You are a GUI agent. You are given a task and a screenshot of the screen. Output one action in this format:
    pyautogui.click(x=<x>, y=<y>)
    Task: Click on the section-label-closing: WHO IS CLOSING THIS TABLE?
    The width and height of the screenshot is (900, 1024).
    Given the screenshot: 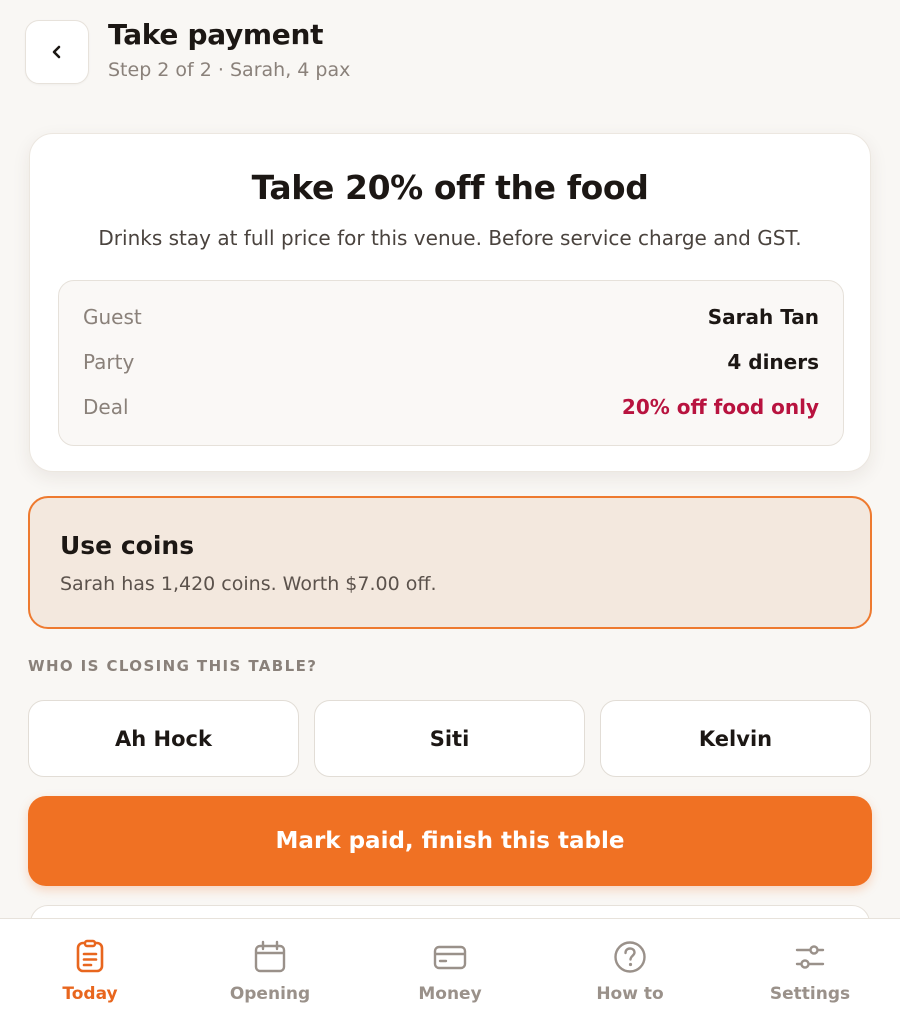 What is the action you would take?
    pyautogui.click(x=173, y=666)
    